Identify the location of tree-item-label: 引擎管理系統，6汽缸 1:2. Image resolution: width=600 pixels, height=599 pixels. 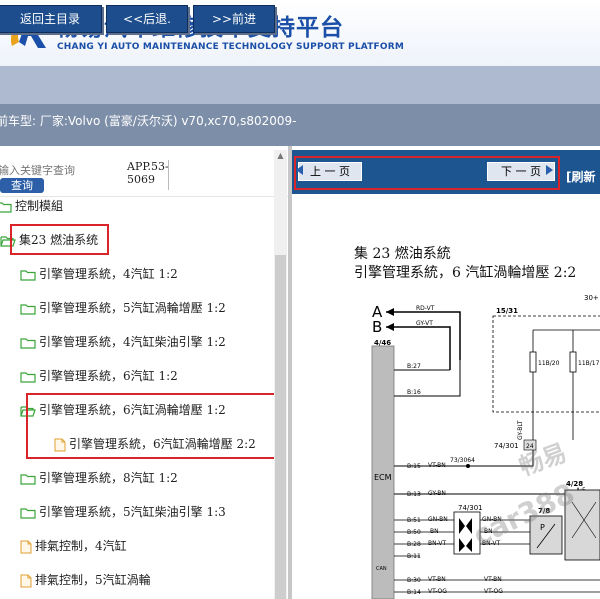
(108, 376).